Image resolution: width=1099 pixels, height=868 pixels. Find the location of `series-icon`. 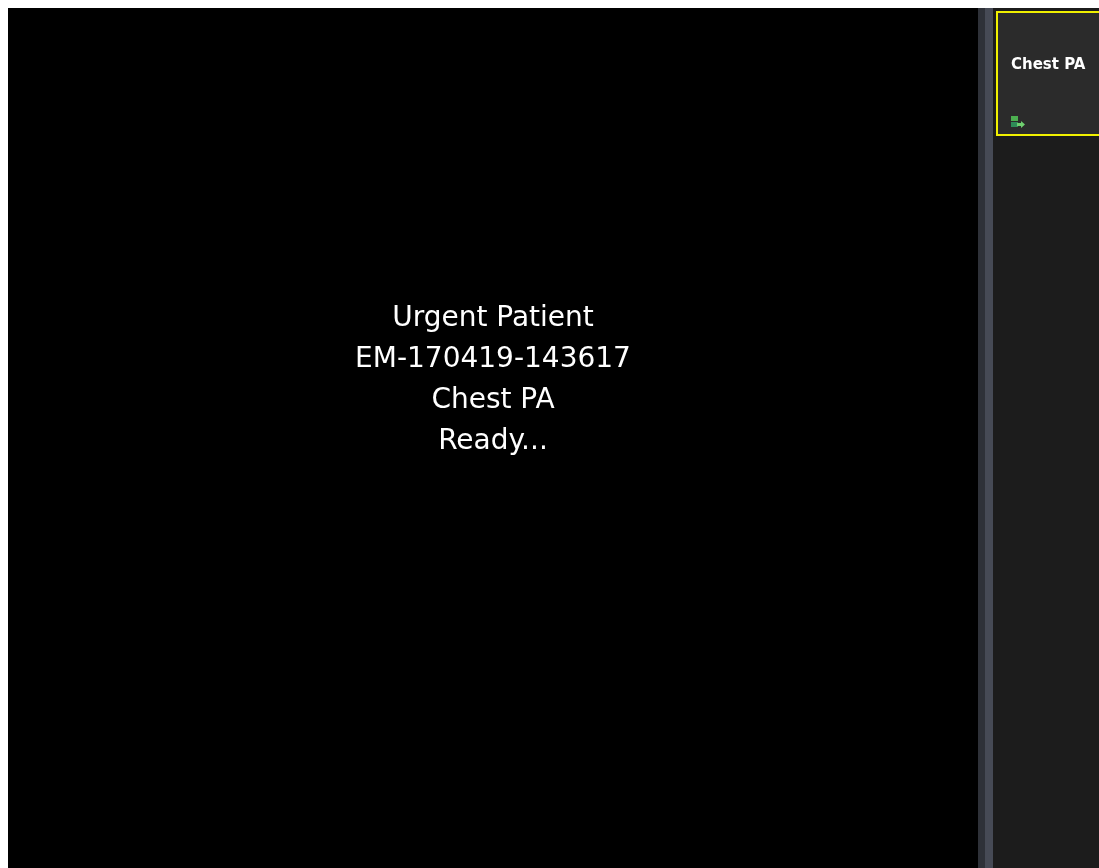

series-icon is located at coordinates (1018, 122).